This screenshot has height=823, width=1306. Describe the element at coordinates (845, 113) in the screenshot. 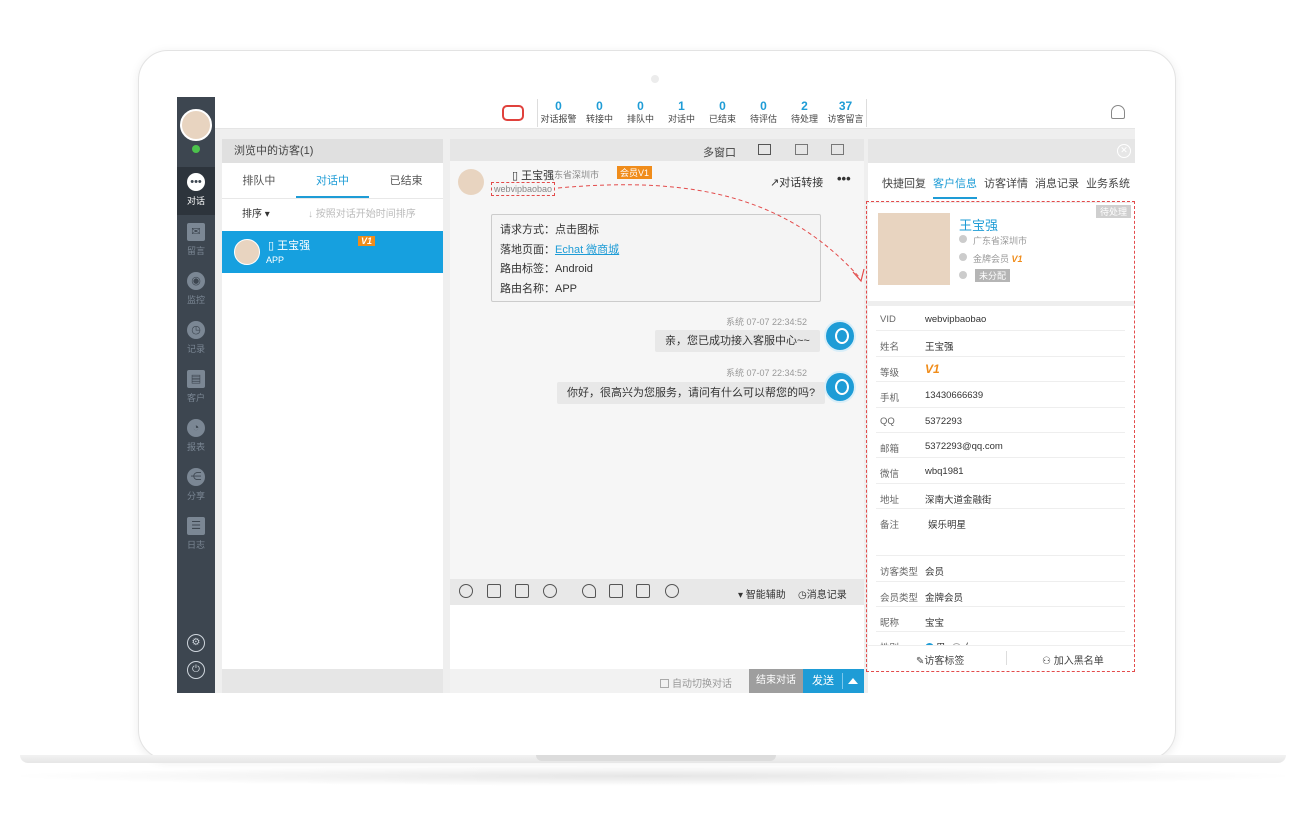

I see `stat-visitor-messages: 37 访客留言` at that location.